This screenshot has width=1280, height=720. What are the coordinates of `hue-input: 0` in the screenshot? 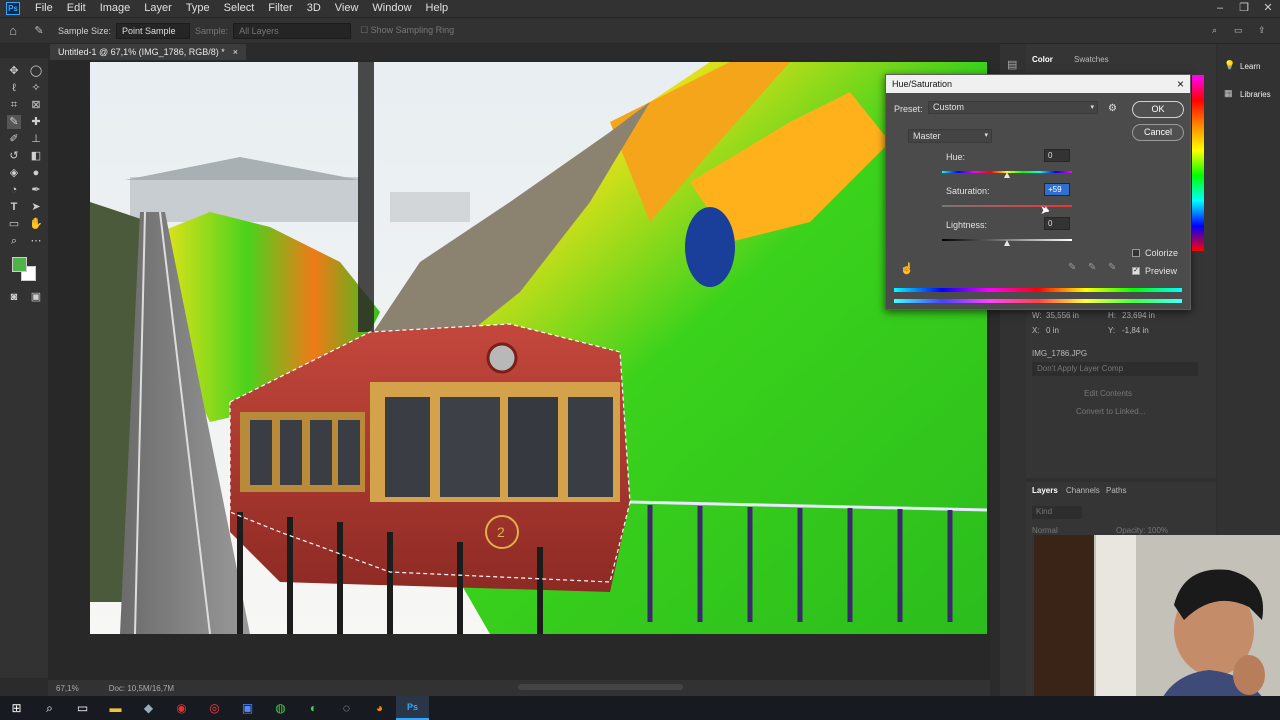 It's located at (1057, 155).